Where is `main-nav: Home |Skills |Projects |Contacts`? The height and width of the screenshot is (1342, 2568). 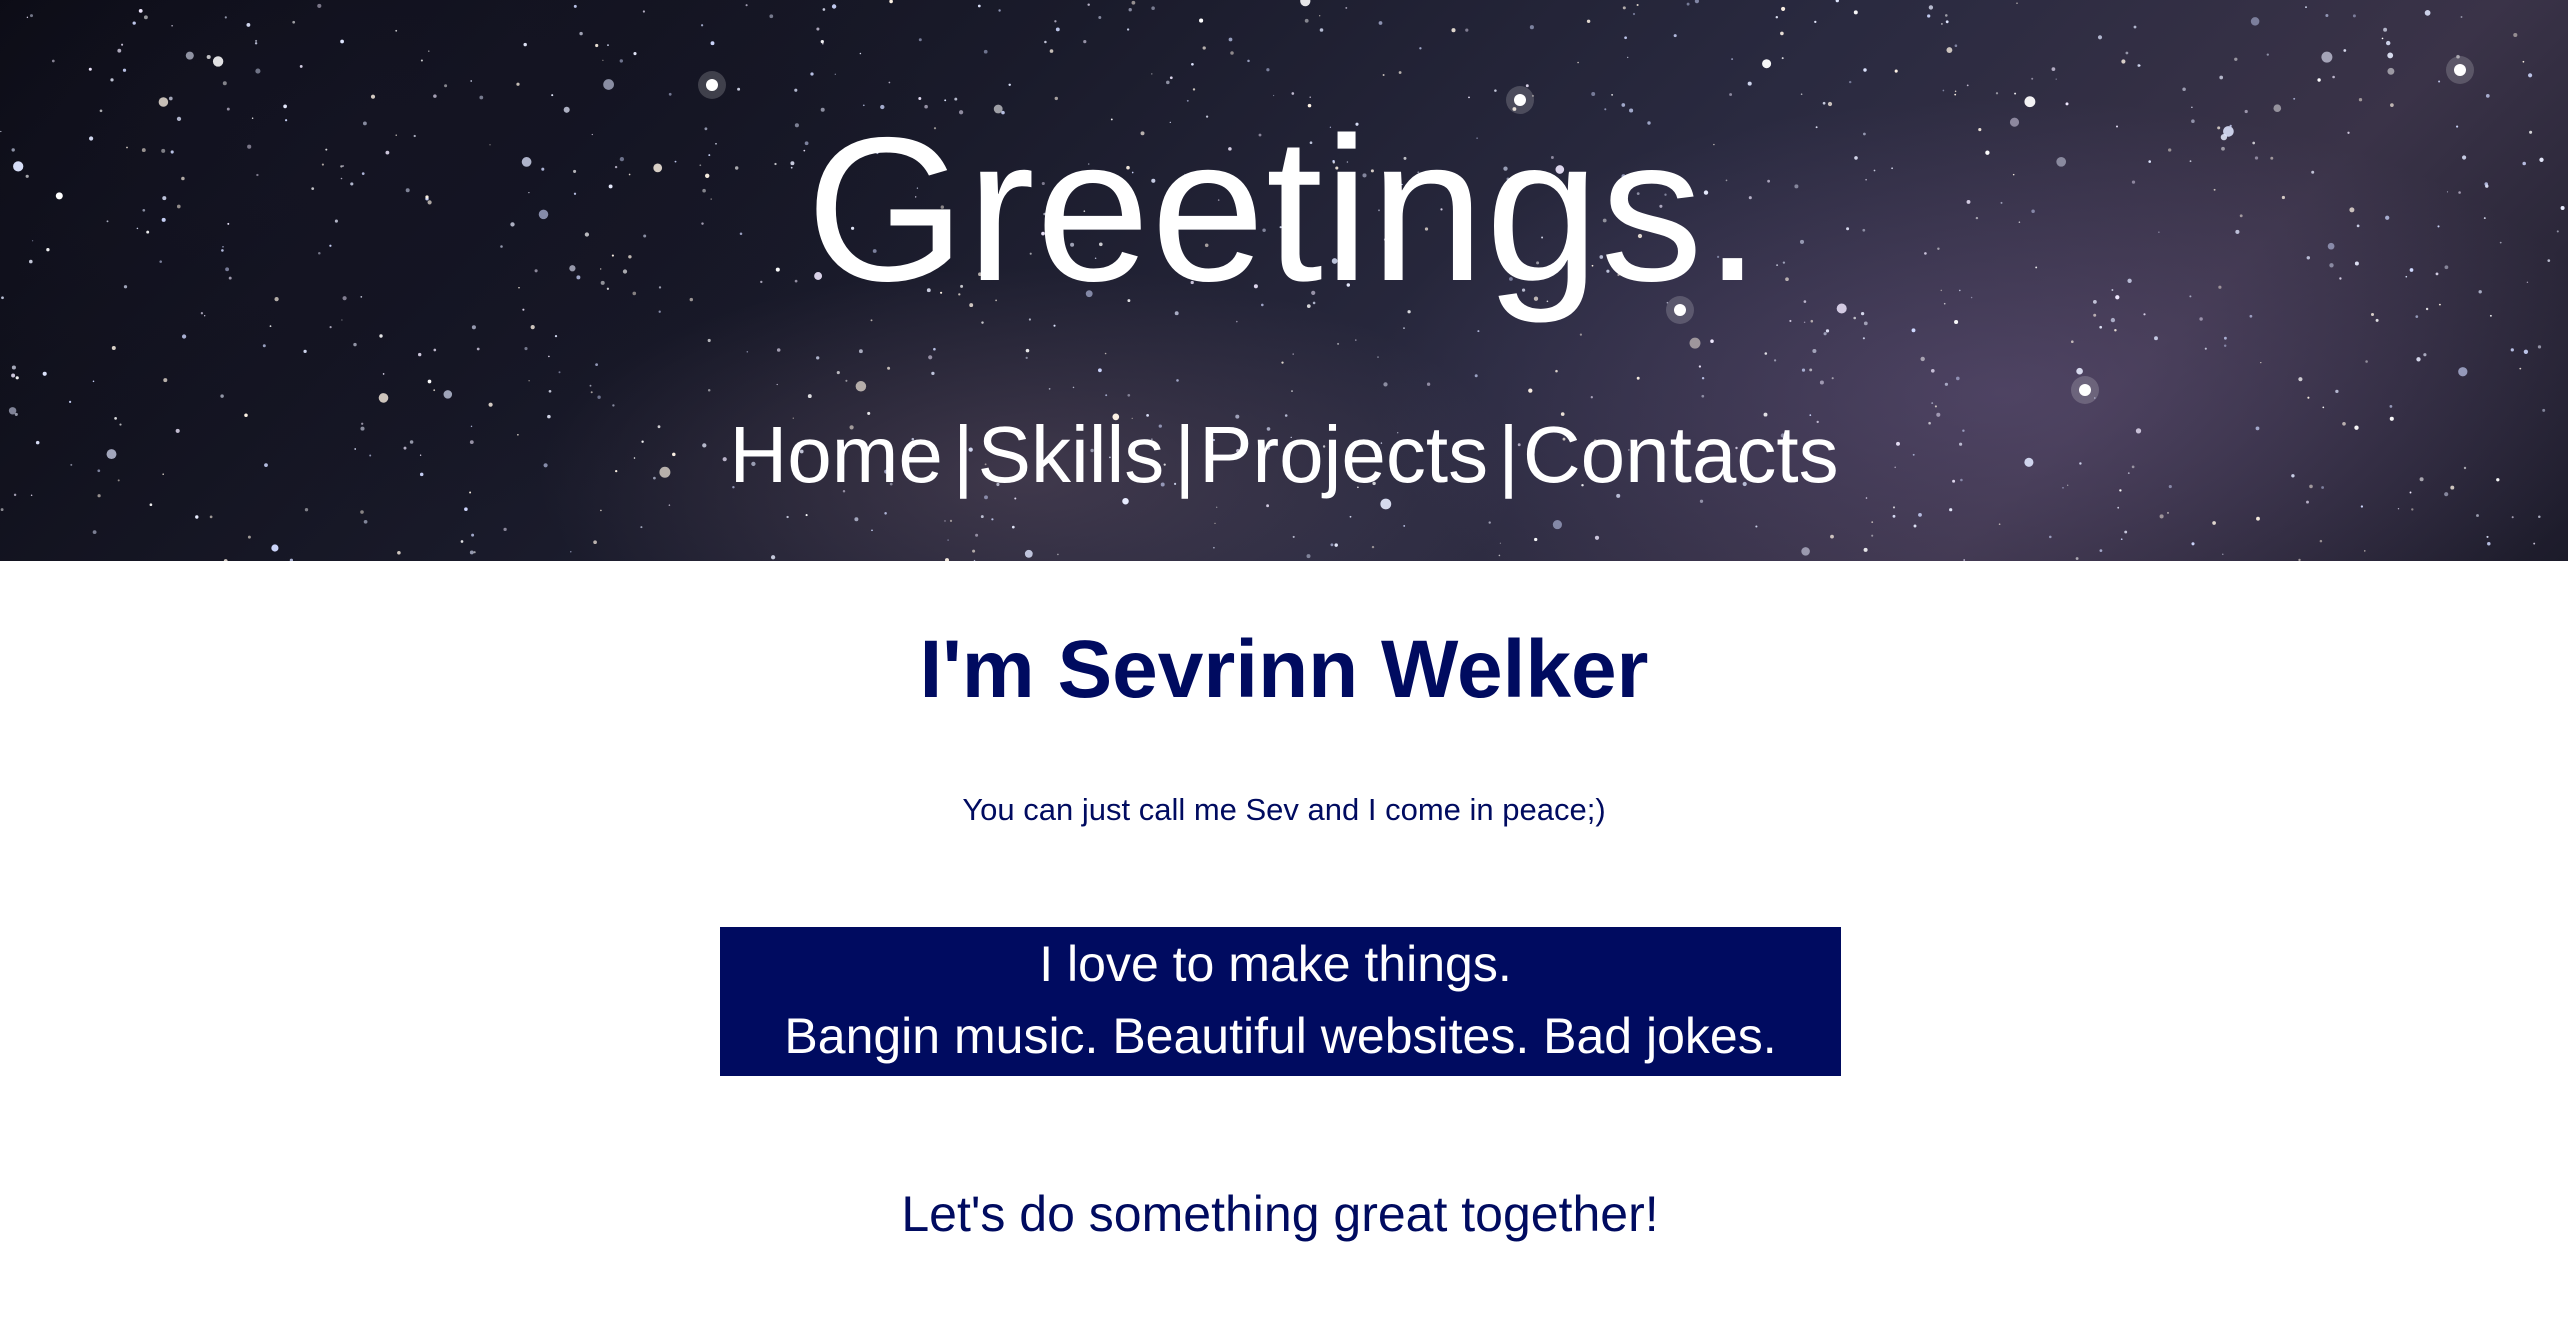 main-nav: Home |Skills |Projects |Contacts is located at coordinates (1284, 455).